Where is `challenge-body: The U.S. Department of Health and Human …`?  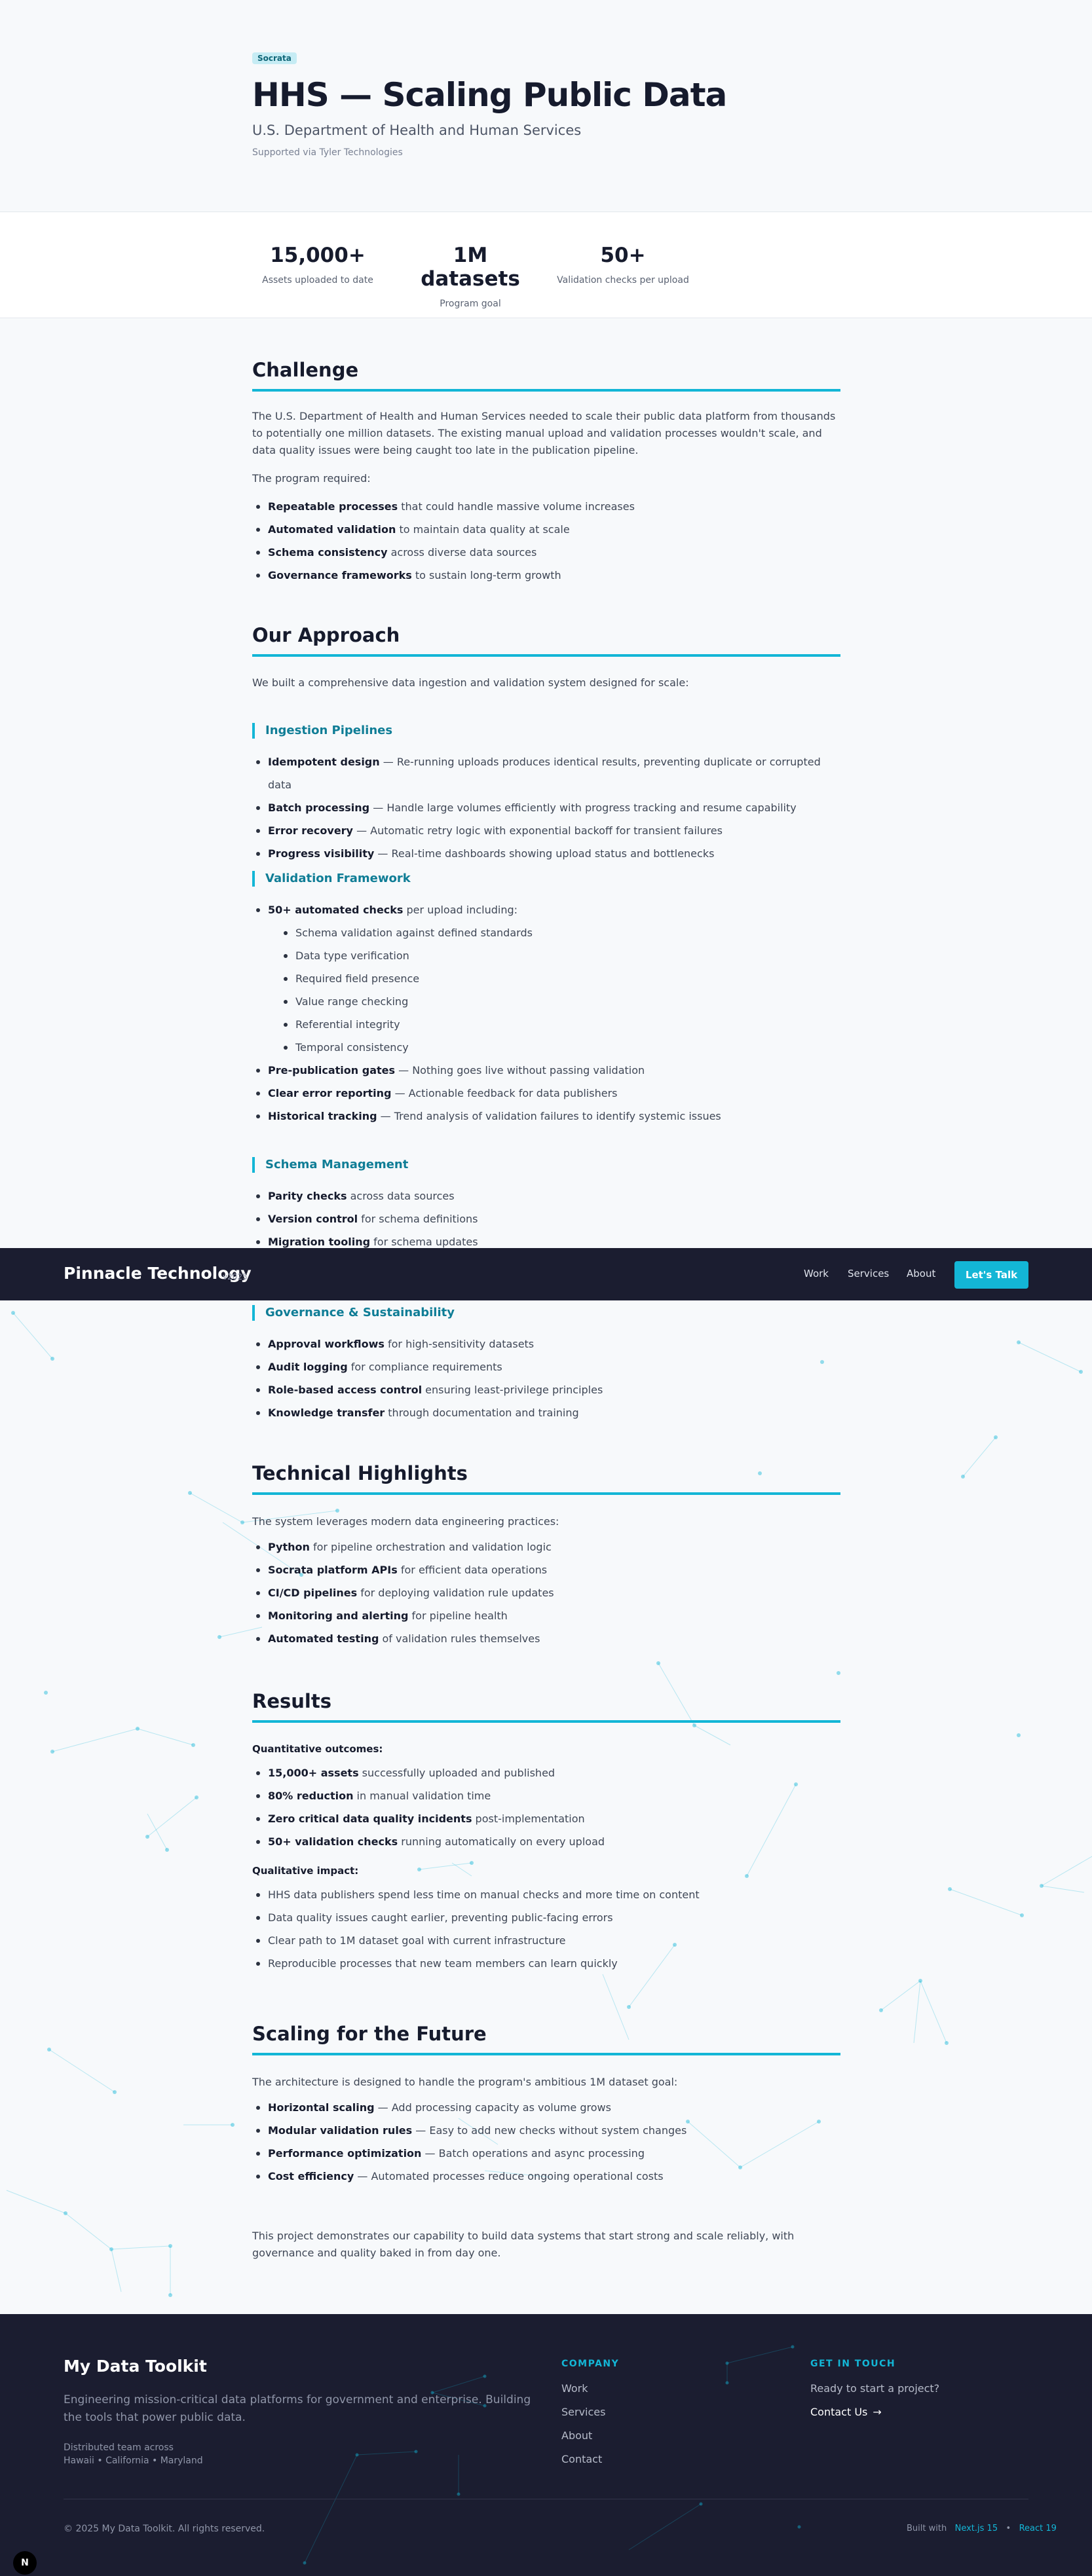
challenge-body: The U.S. Department of Health and Human … is located at coordinates (546, 434).